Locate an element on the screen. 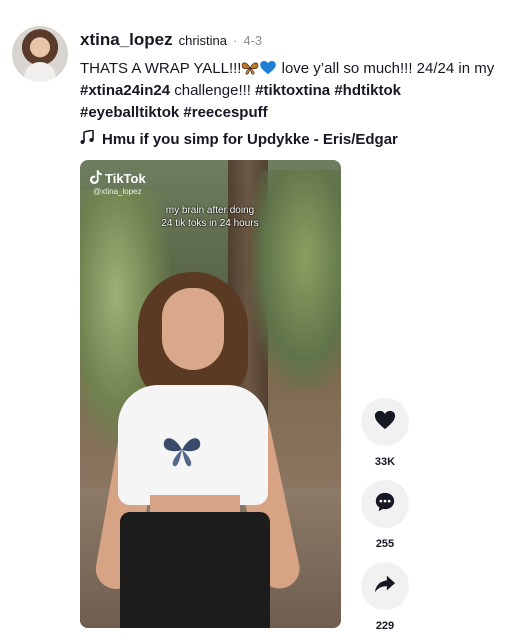  share-action: 229 is located at coordinates (385, 598).